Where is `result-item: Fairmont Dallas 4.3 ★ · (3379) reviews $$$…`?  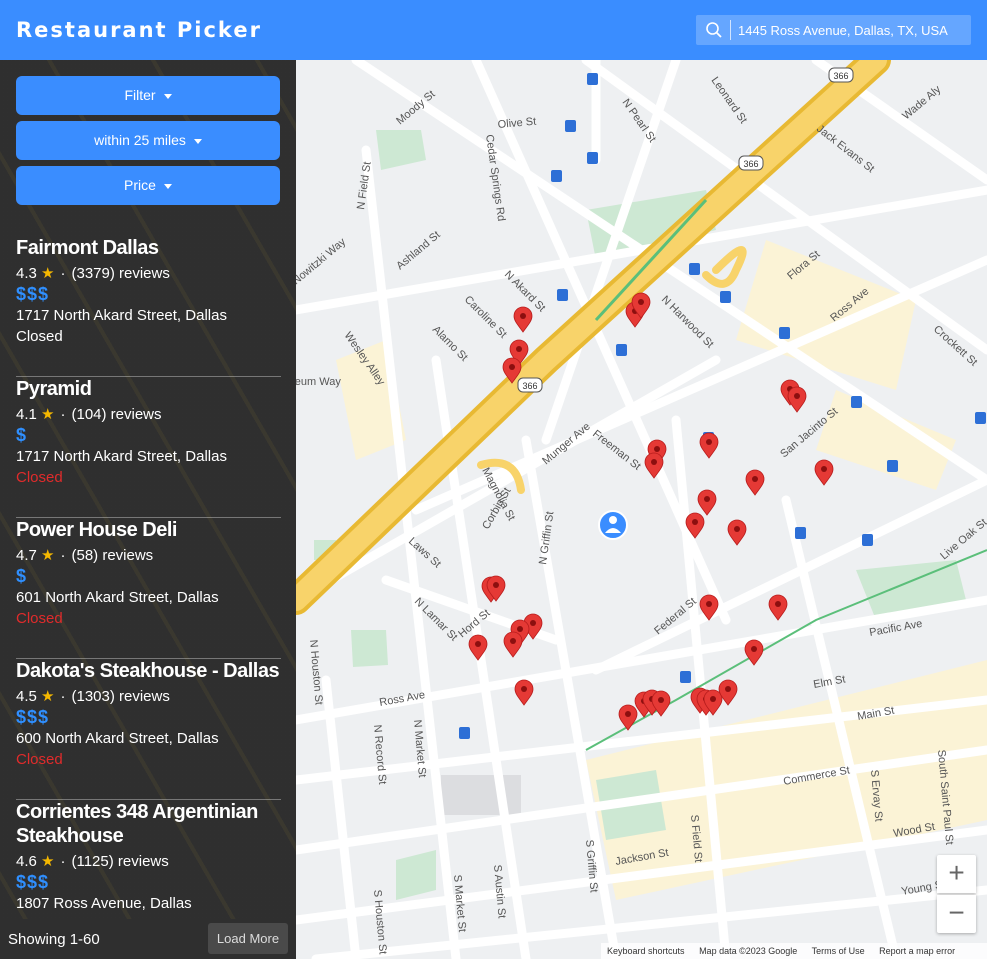
result-item: Fairmont Dallas 4.3 ★ · (3379) reviews $$$… is located at coordinates (148, 306).